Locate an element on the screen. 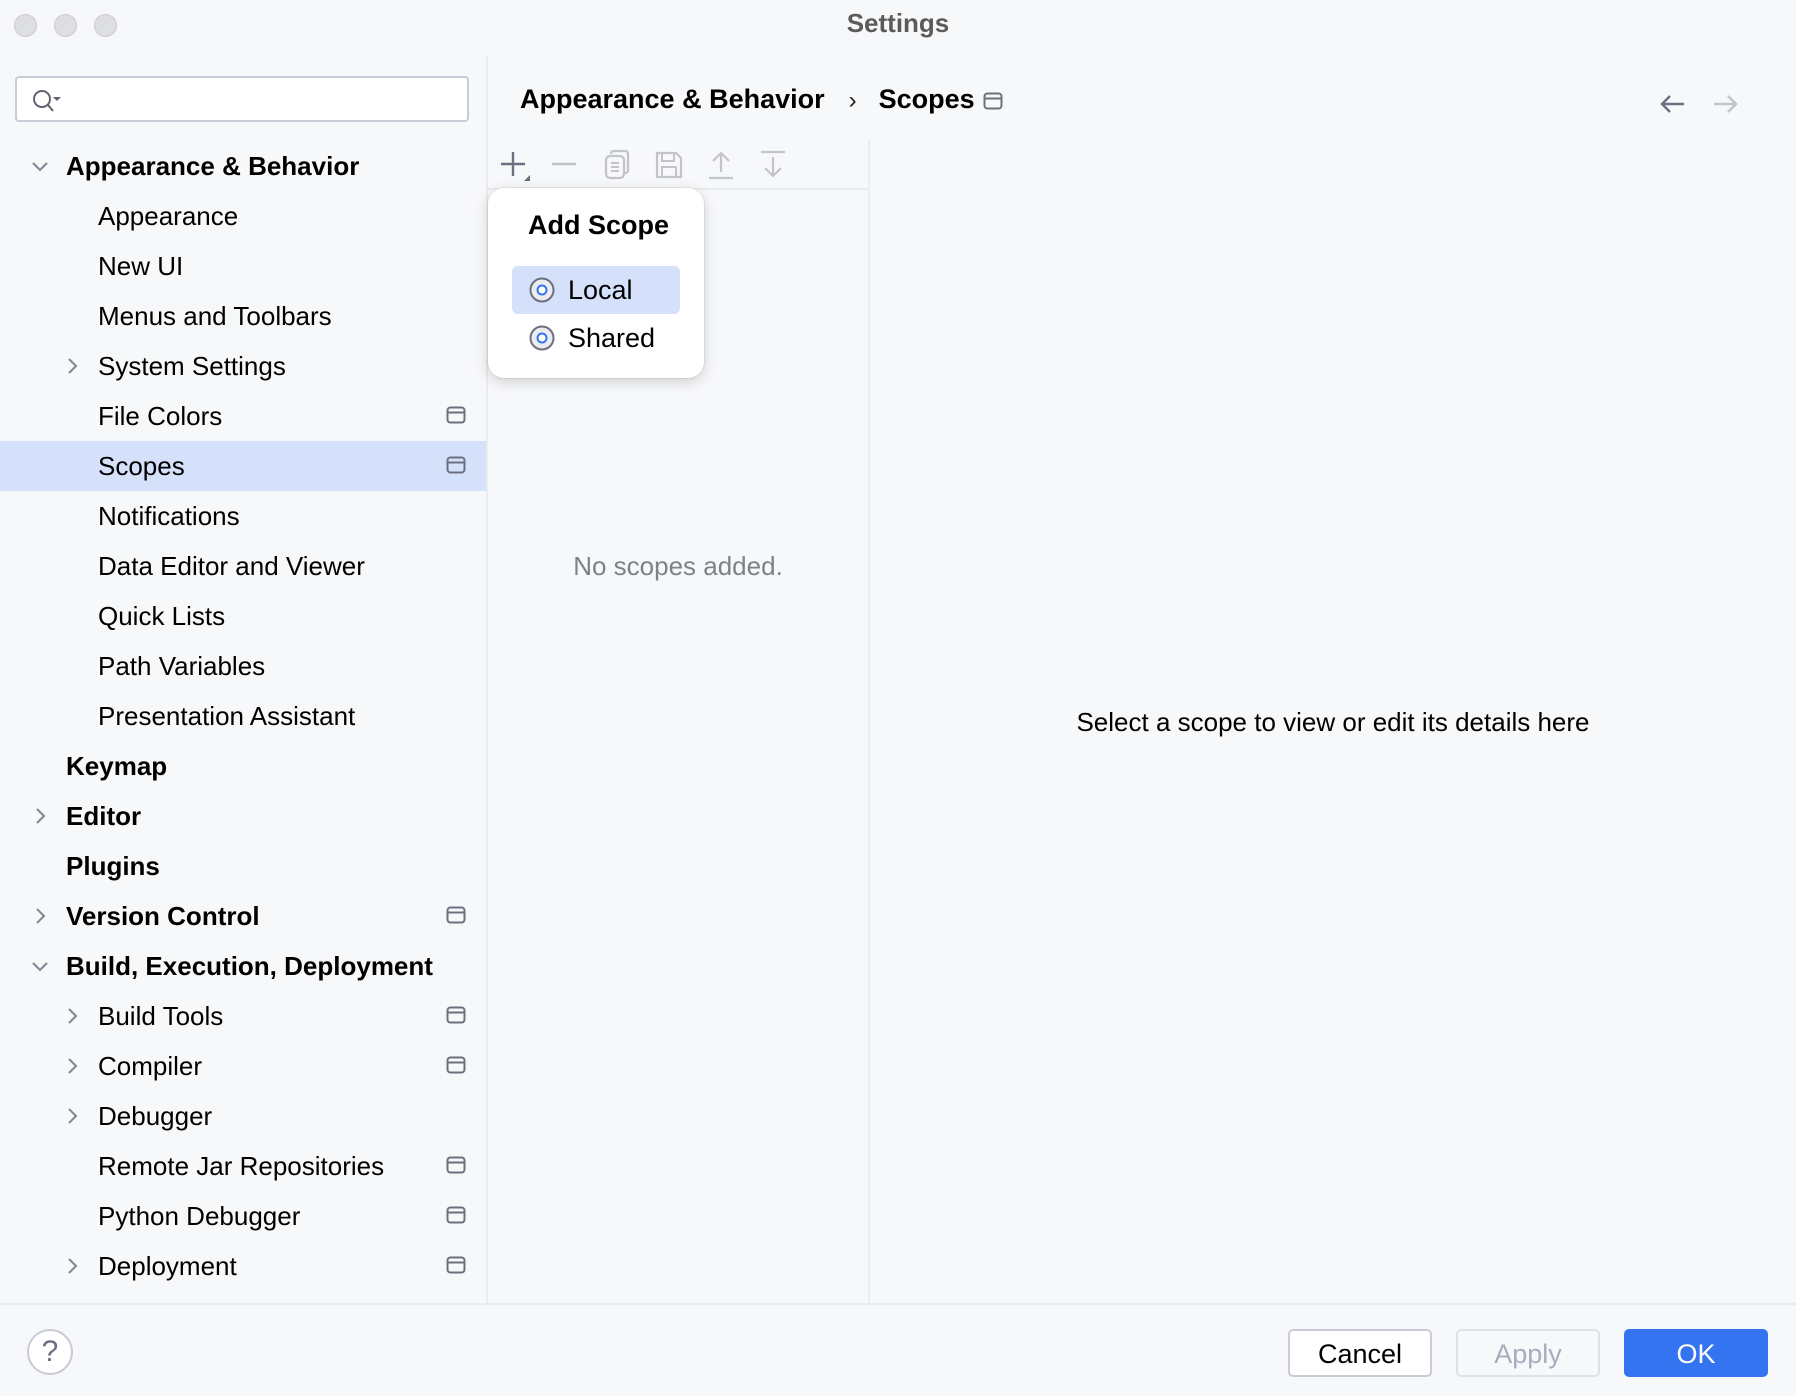 The height and width of the screenshot is (1396, 1796). sidebar-item: Python Debugger is located at coordinates (243, 1216).